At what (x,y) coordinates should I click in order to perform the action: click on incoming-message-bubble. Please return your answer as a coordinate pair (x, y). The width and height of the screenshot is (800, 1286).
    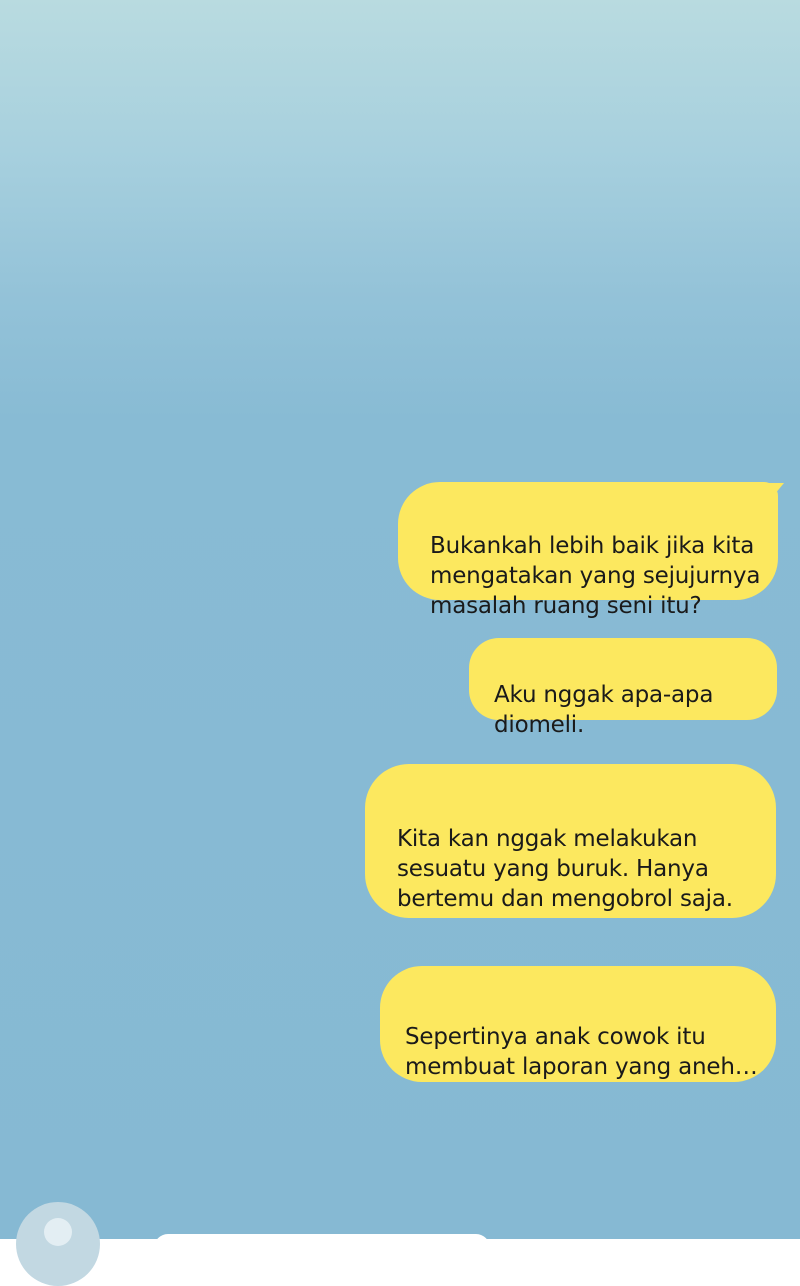
    Looking at the image, I should click on (322, 1246).